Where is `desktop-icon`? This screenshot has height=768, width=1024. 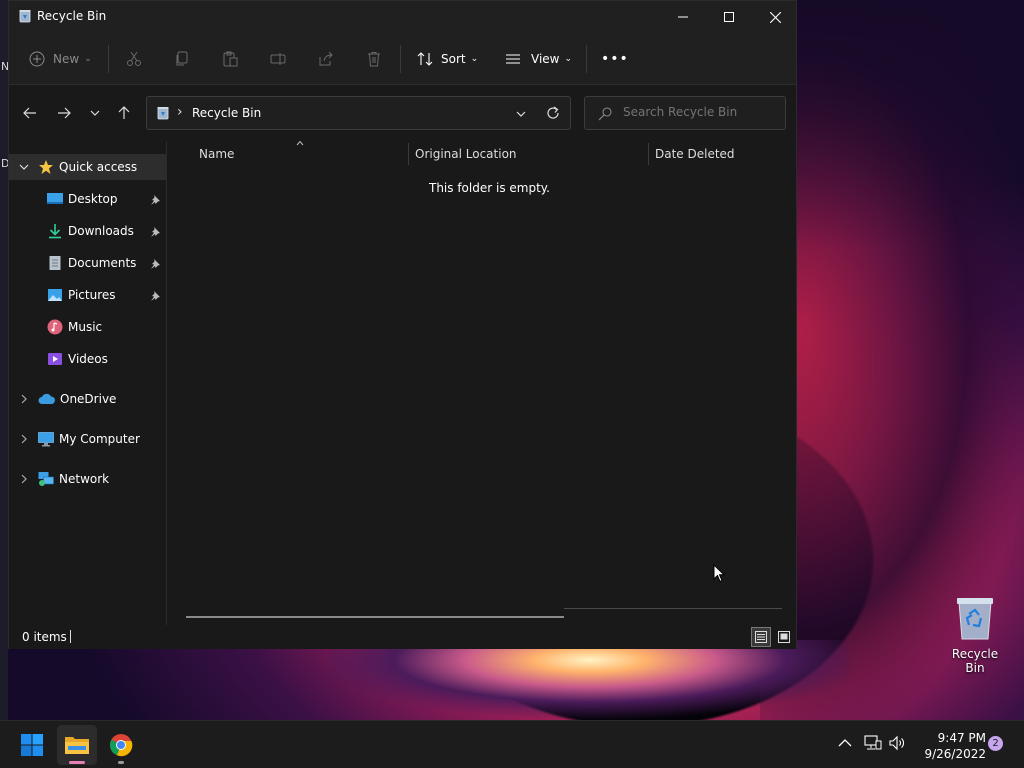
desktop-icon is located at coordinates (55, 198).